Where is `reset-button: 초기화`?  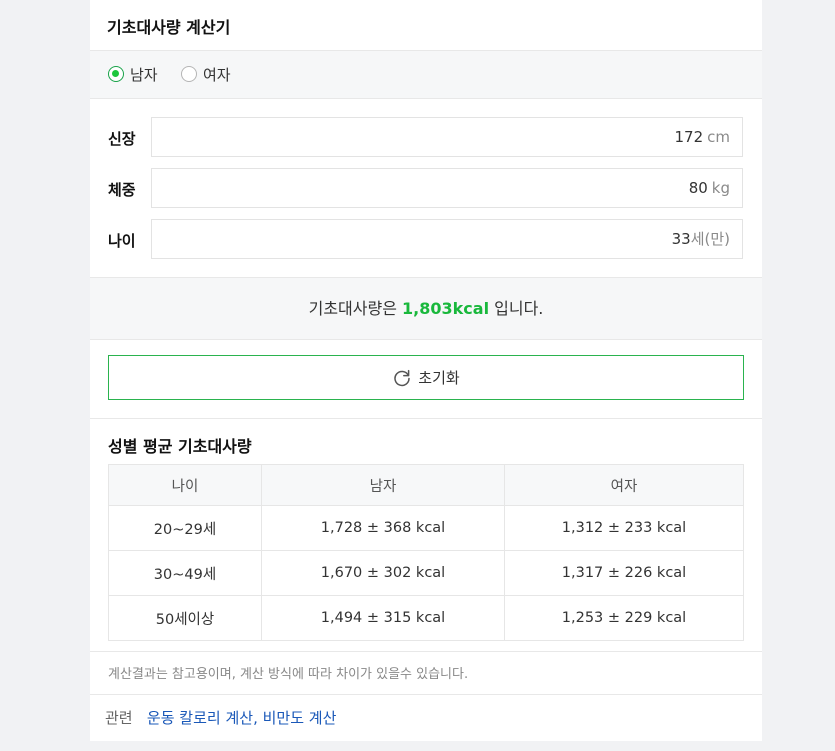 reset-button: 초기화 is located at coordinates (426, 377).